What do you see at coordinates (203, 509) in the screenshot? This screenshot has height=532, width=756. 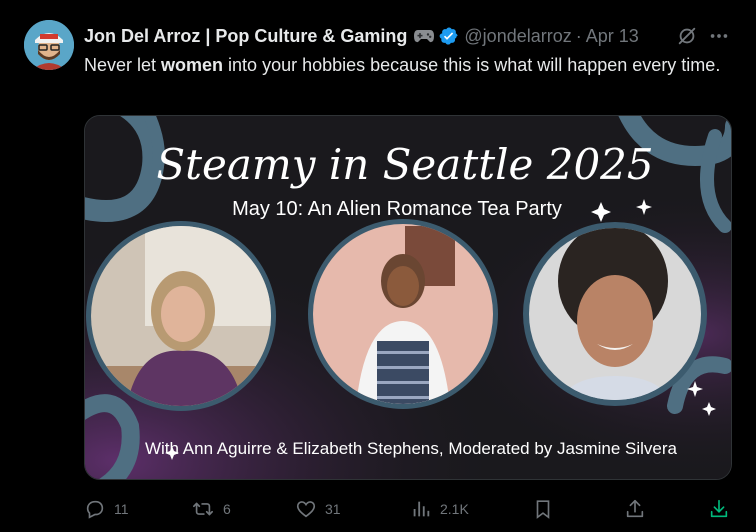 I see `retweet-icon` at bounding box center [203, 509].